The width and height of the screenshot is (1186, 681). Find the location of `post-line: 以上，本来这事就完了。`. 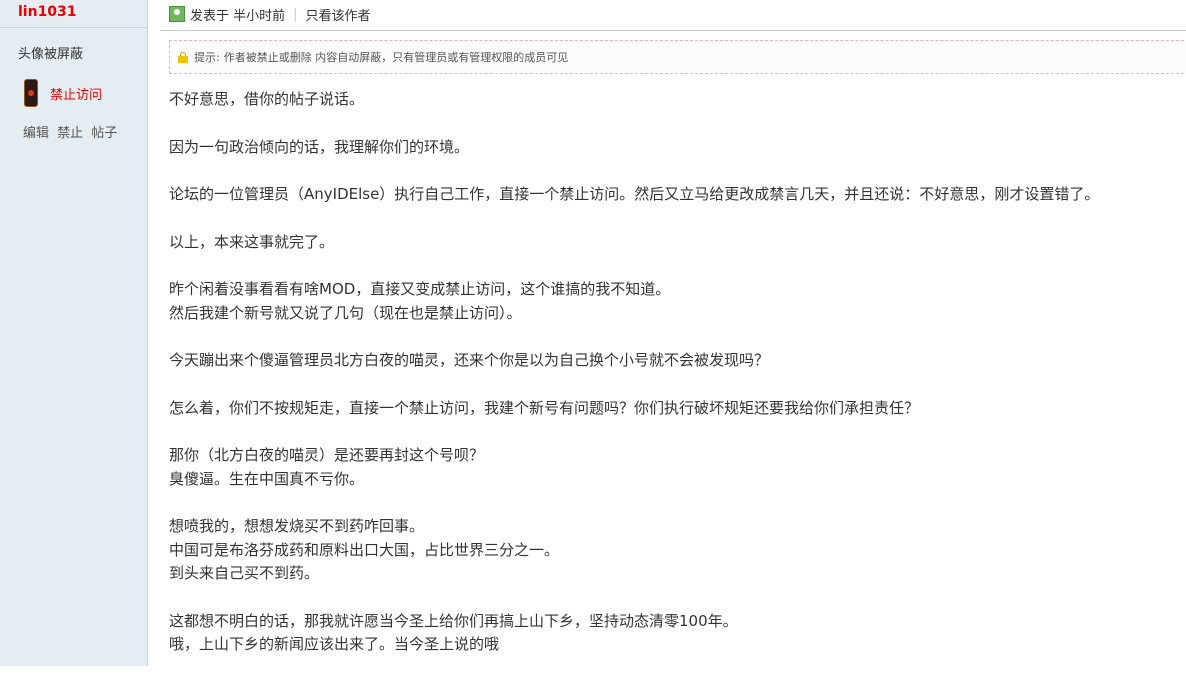

post-line: 以上，本来这事就完了。 is located at coordinates (252, 241).